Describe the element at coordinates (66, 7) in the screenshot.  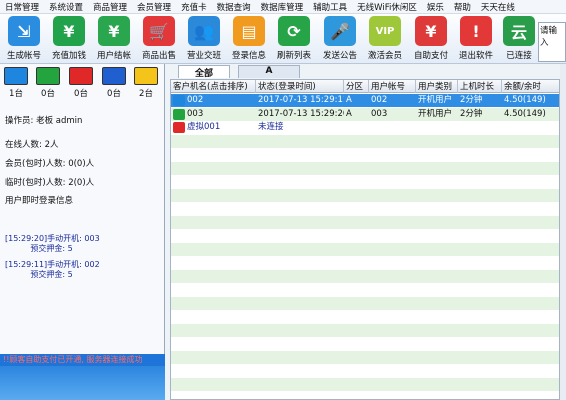
I see `menu-item: 系统设置` at that location.